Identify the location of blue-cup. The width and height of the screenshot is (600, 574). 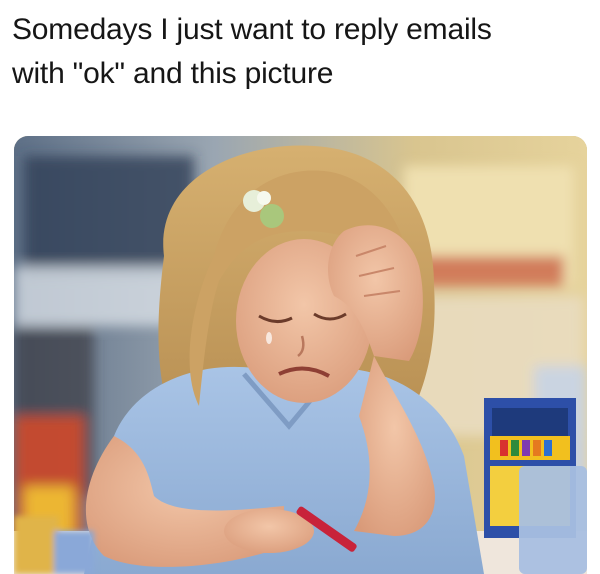
(553, 520).